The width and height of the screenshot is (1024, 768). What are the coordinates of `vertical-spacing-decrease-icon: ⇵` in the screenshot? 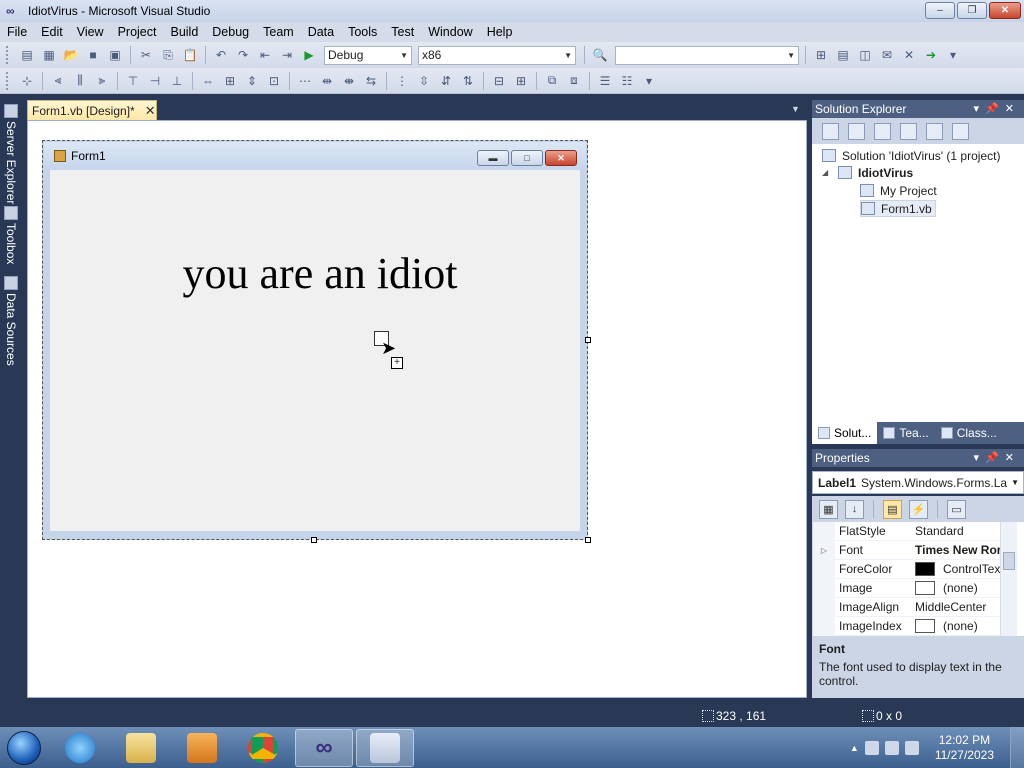 It's located at (446, 81).